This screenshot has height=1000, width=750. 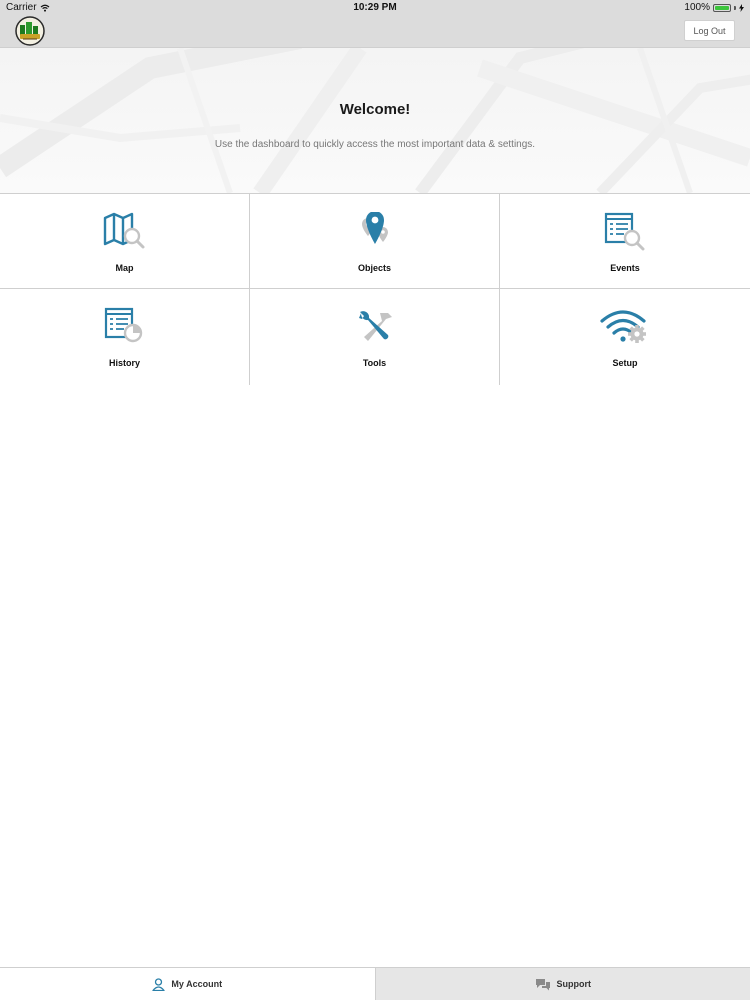 I want to click on tile-label: Map, so click(x=124, y=268).